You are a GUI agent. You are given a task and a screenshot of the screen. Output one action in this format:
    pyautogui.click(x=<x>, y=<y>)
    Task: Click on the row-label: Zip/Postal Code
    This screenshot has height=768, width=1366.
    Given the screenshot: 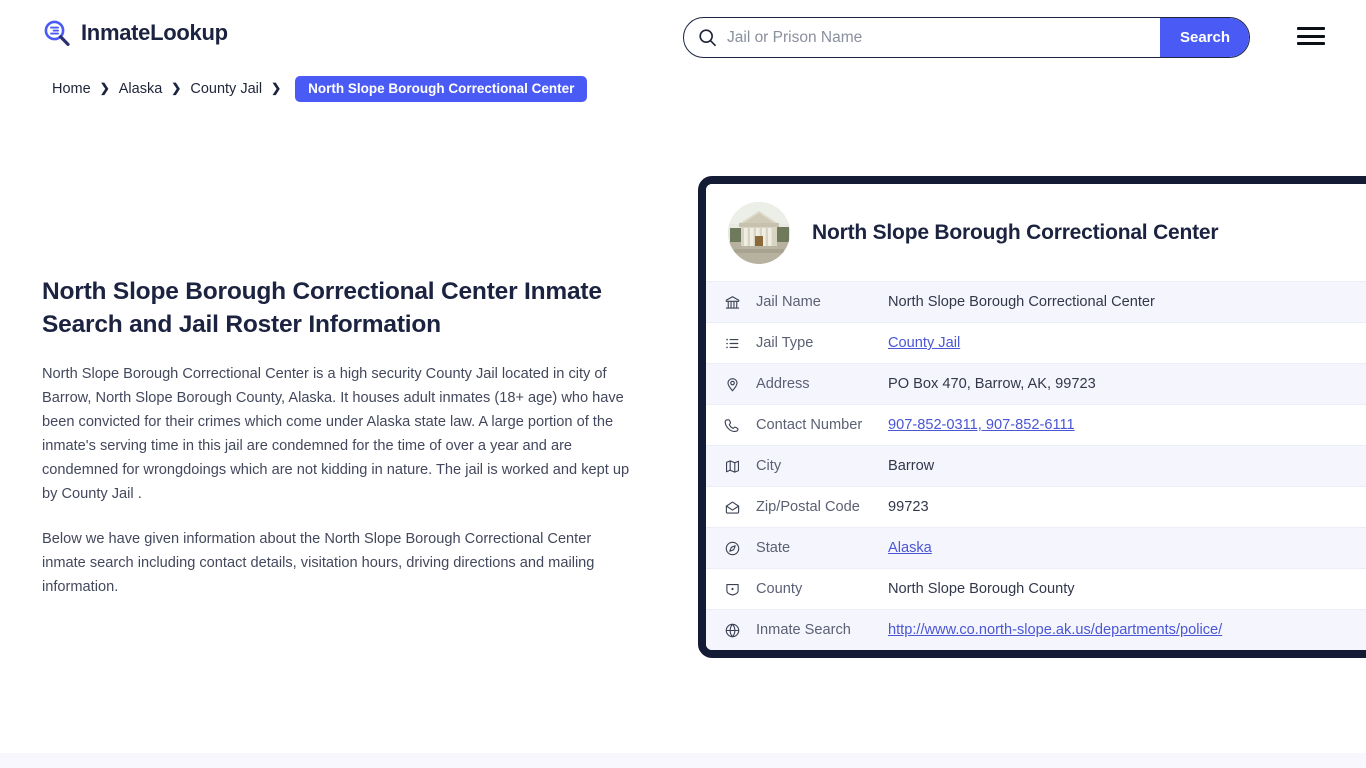 What is the action you would take?
    pyautogui.click(x=808, y=507)
    